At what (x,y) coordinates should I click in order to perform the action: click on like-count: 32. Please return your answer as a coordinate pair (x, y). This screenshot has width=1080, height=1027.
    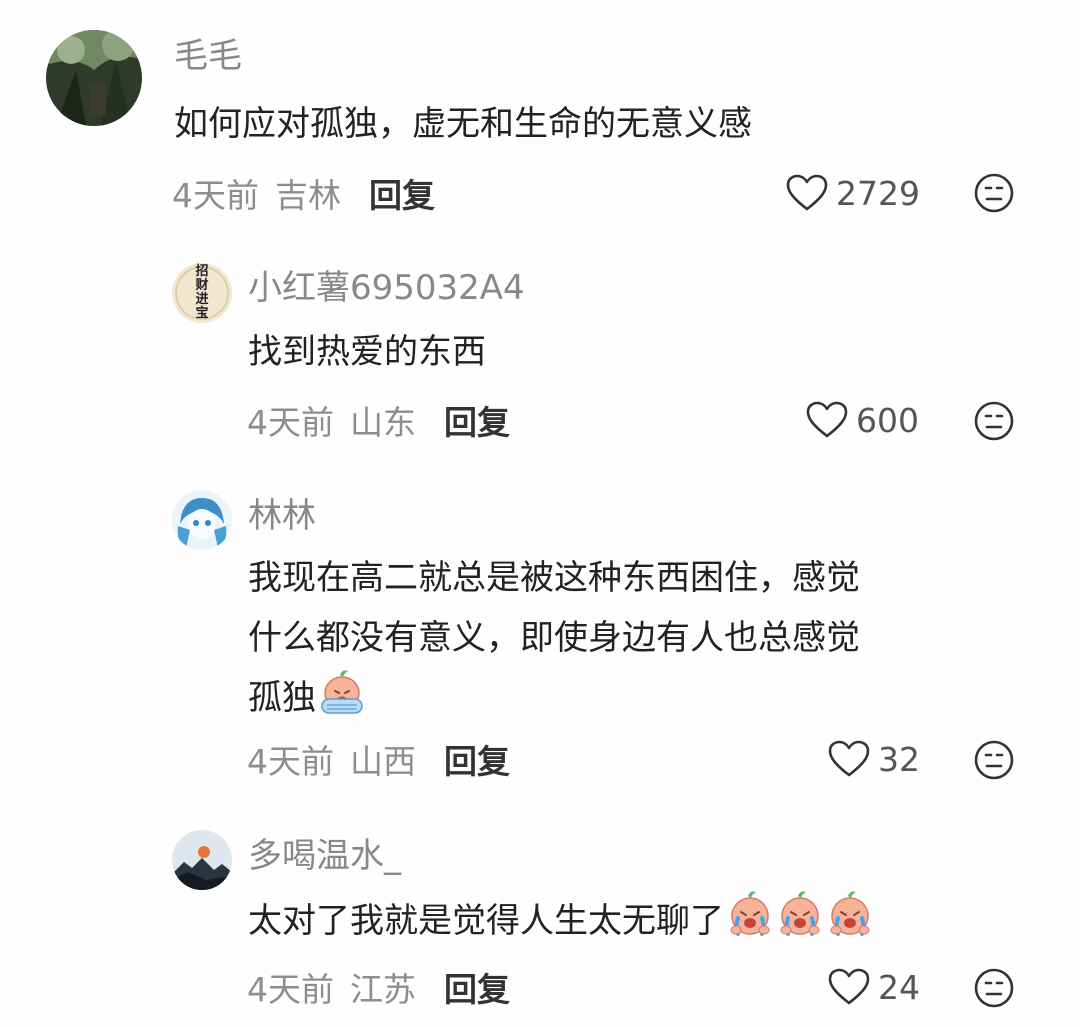
    Looking at the image, I should click on (899, 759).